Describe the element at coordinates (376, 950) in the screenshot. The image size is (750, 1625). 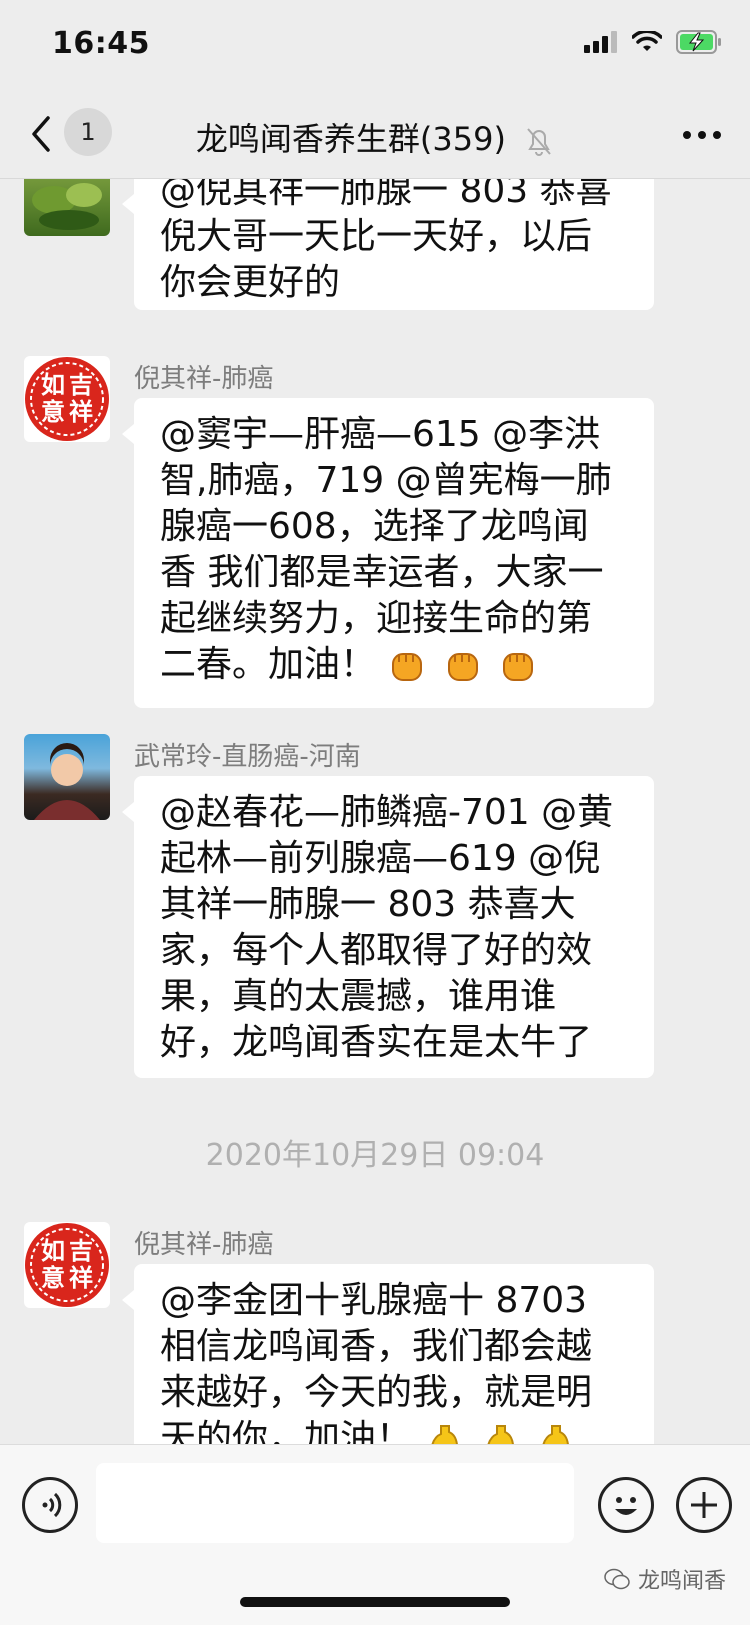
I see `message-line: 家，每个人都取得了好的效` at that location.